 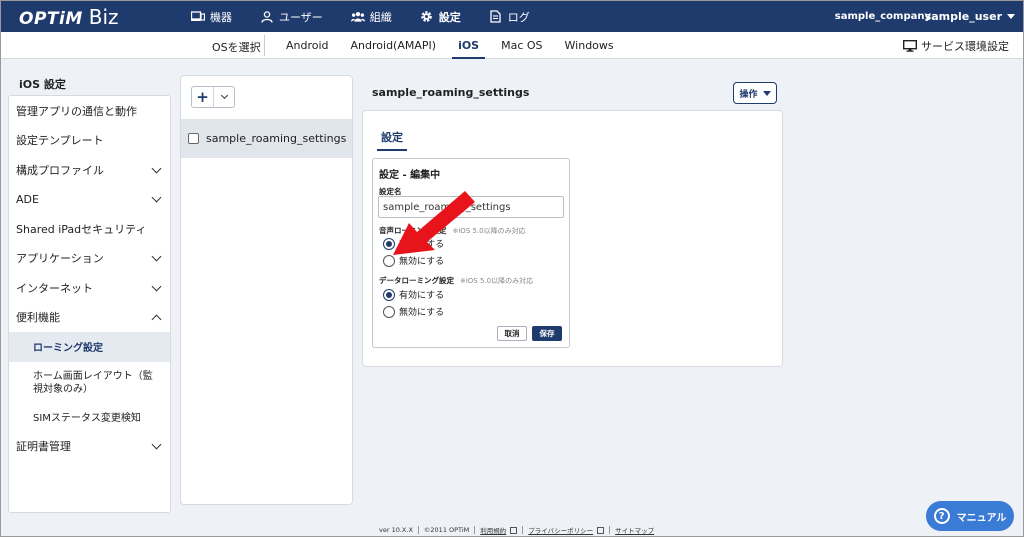 I want to click on data-roaming-enable-radio: 有効にする, so click(x=413, y=294).